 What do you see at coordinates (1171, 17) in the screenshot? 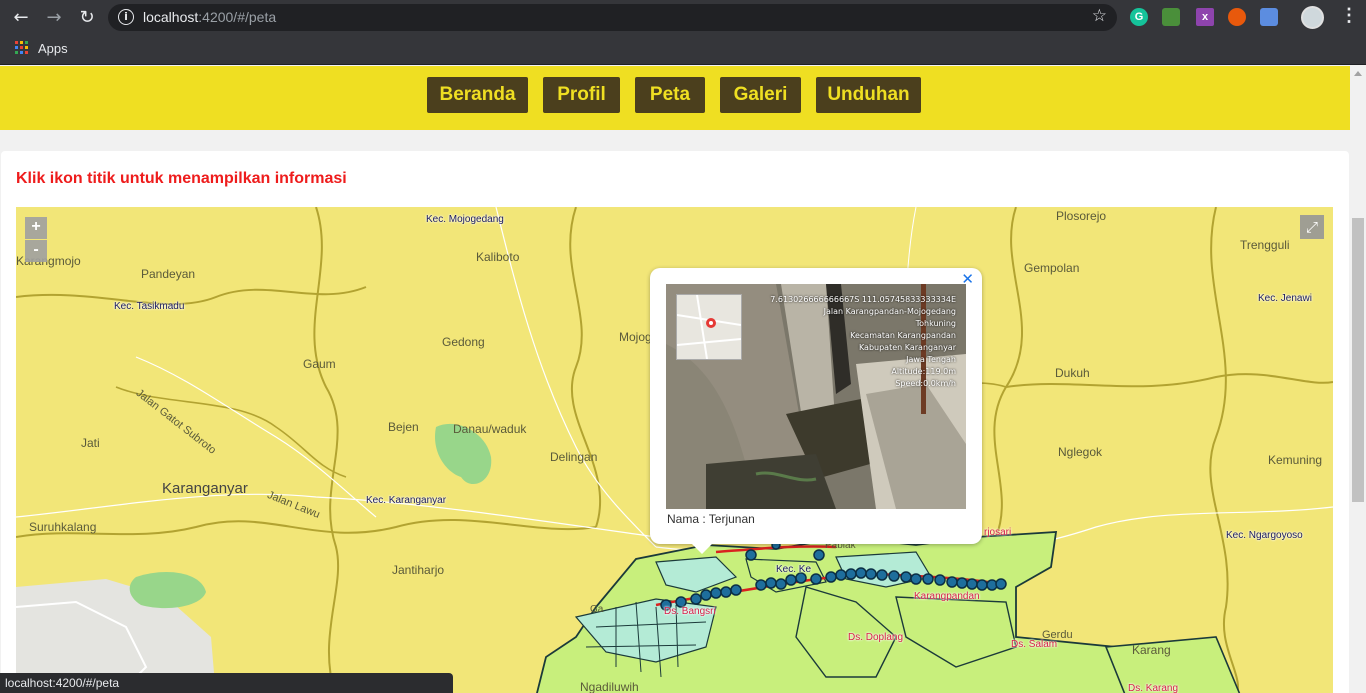
I see `extension-layers-icon` at bounding box center [1171, 17].